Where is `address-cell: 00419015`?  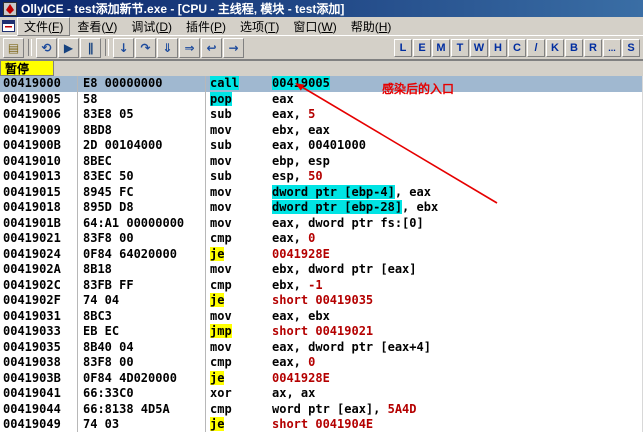 address-cell: 00419015 is located at coordinates (39, 192).